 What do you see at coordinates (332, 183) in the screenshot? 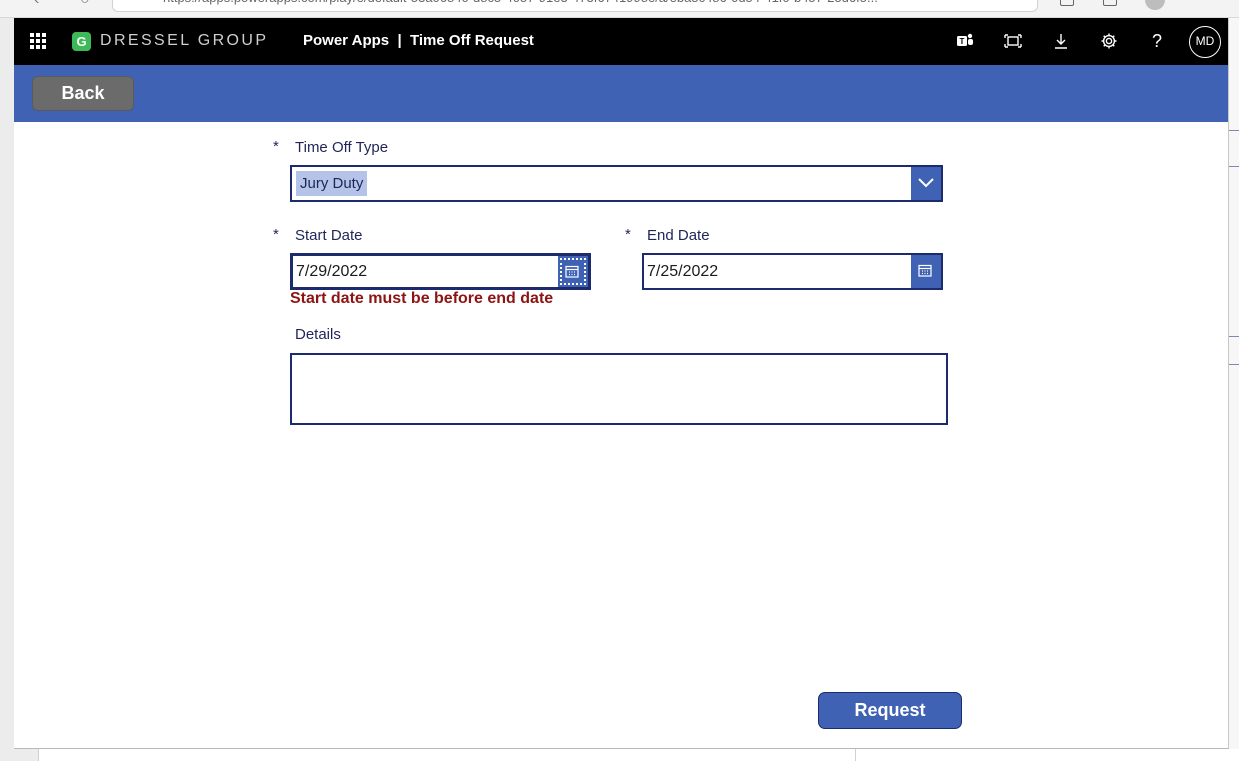
I see `time-off-type-value: Jury Duty` at bounding box center [332, 183].